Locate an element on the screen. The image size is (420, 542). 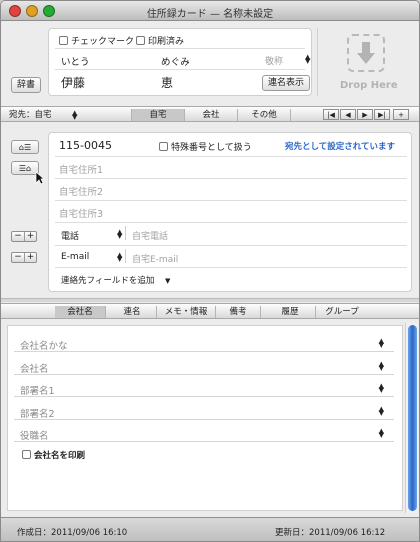
house-to-list-button: ⌂☰ is located at coordinates (25, 147).